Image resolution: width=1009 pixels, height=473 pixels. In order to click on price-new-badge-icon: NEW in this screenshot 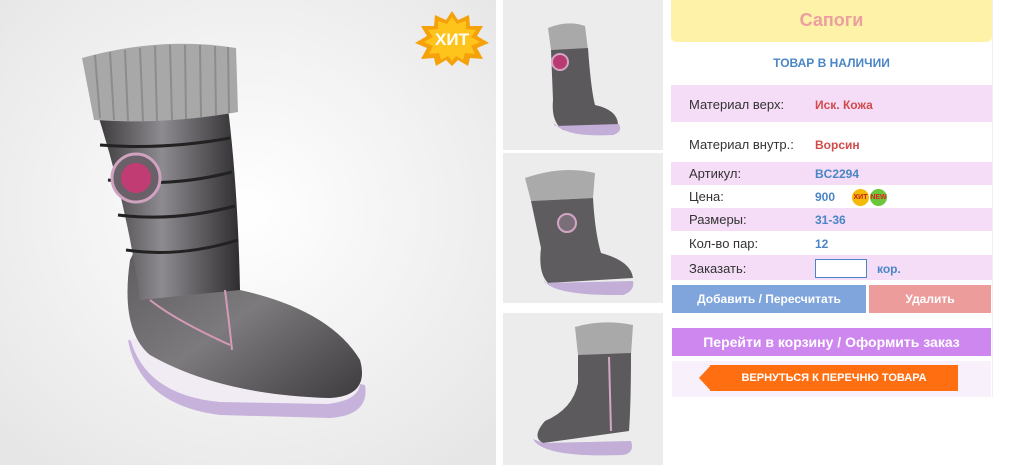, I will do `click(878, 197)`.